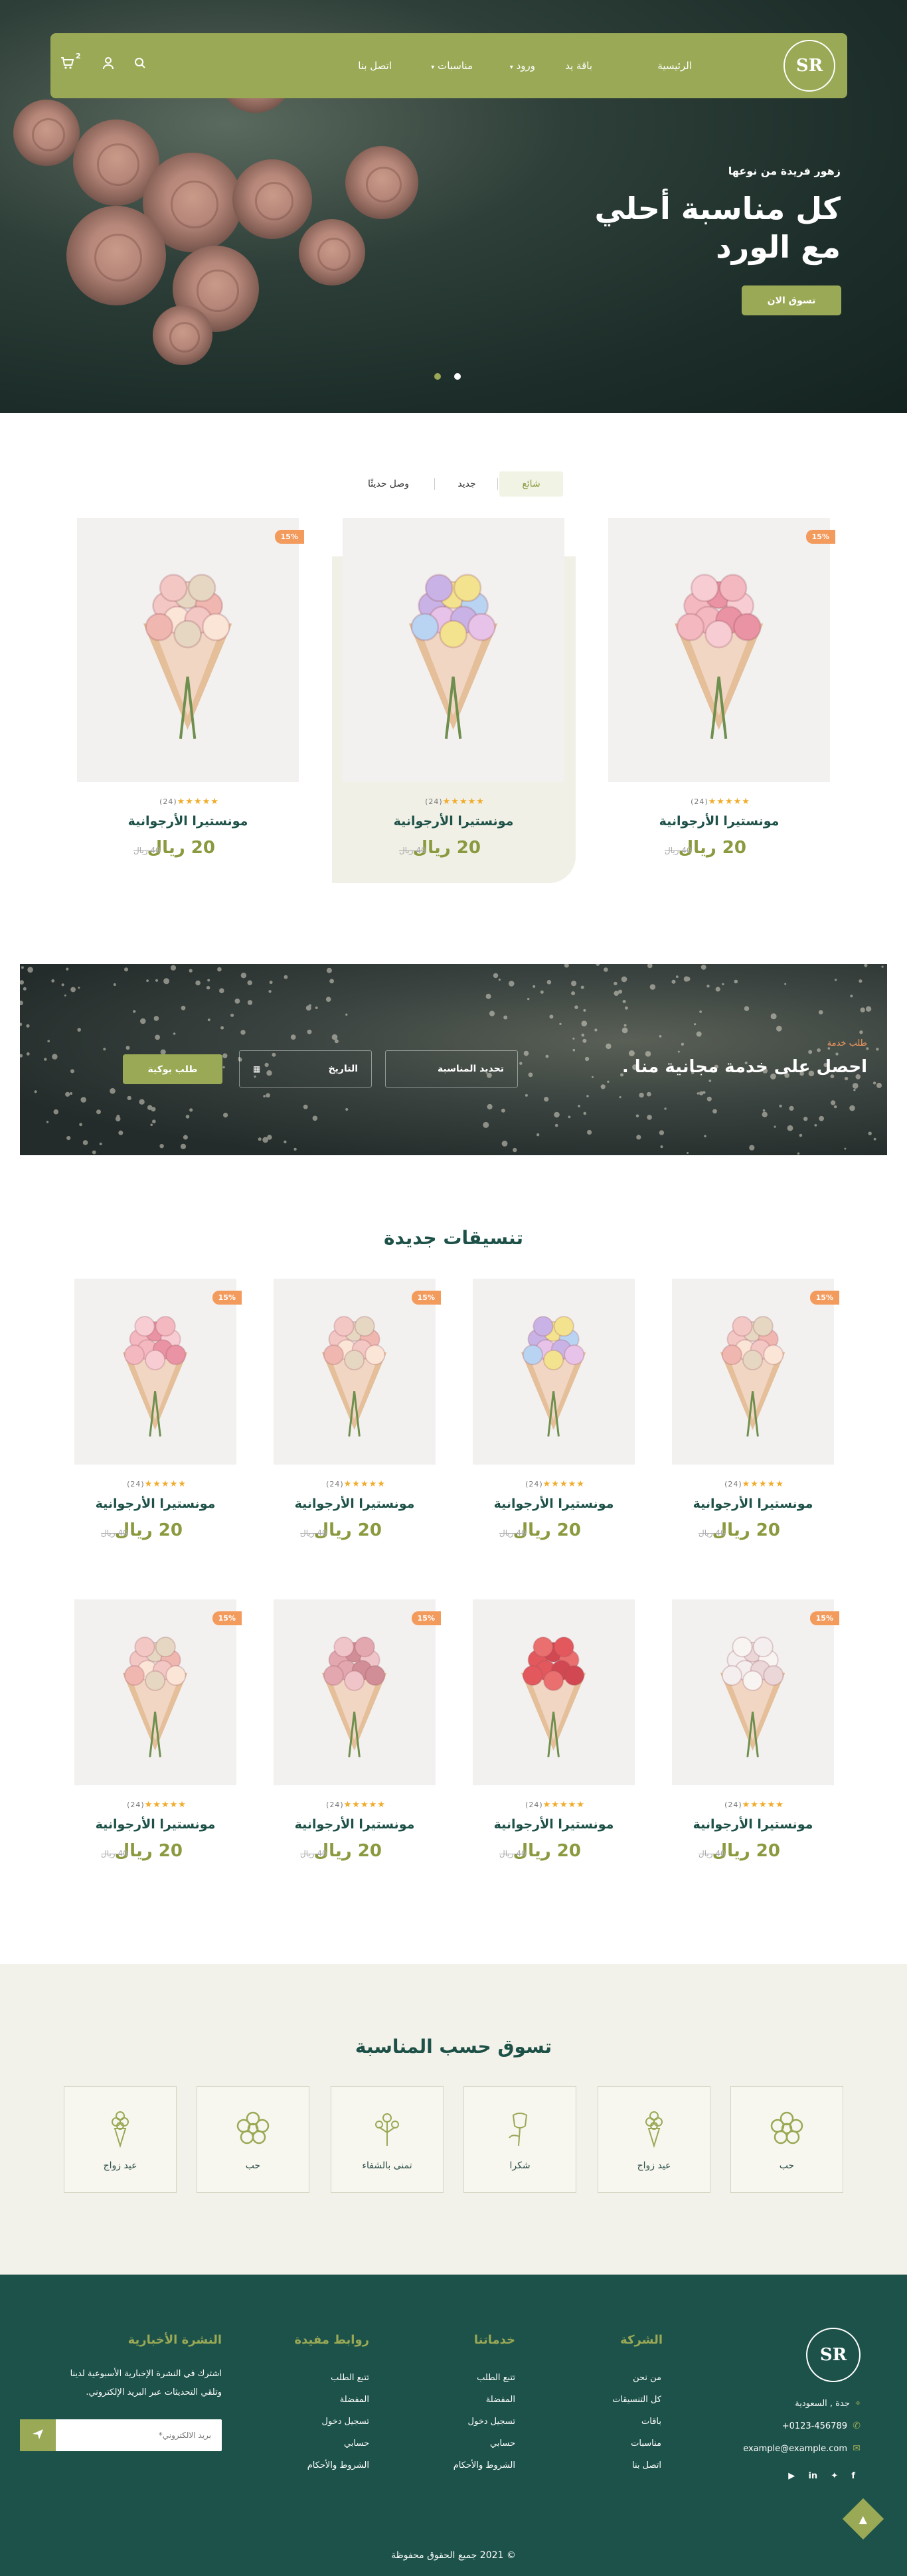  I want to click on date-field: التاريخ ▦, so click(305, 1068).